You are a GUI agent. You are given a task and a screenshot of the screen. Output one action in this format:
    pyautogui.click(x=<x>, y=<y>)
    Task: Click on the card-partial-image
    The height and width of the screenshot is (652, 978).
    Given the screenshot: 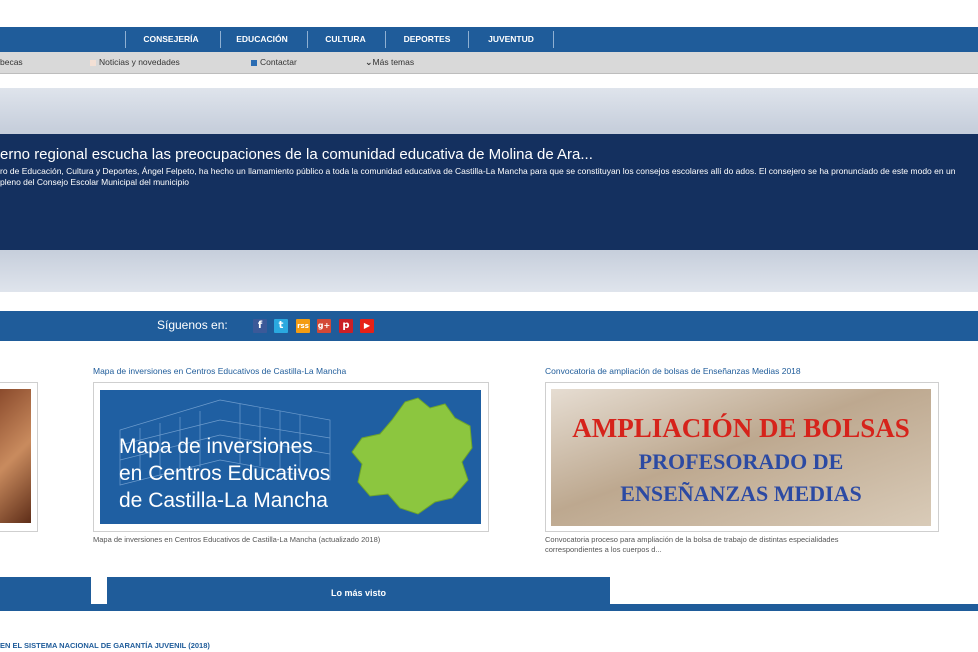 What is the action you would take?
    pyautogui.click(x=15, y=456)
    